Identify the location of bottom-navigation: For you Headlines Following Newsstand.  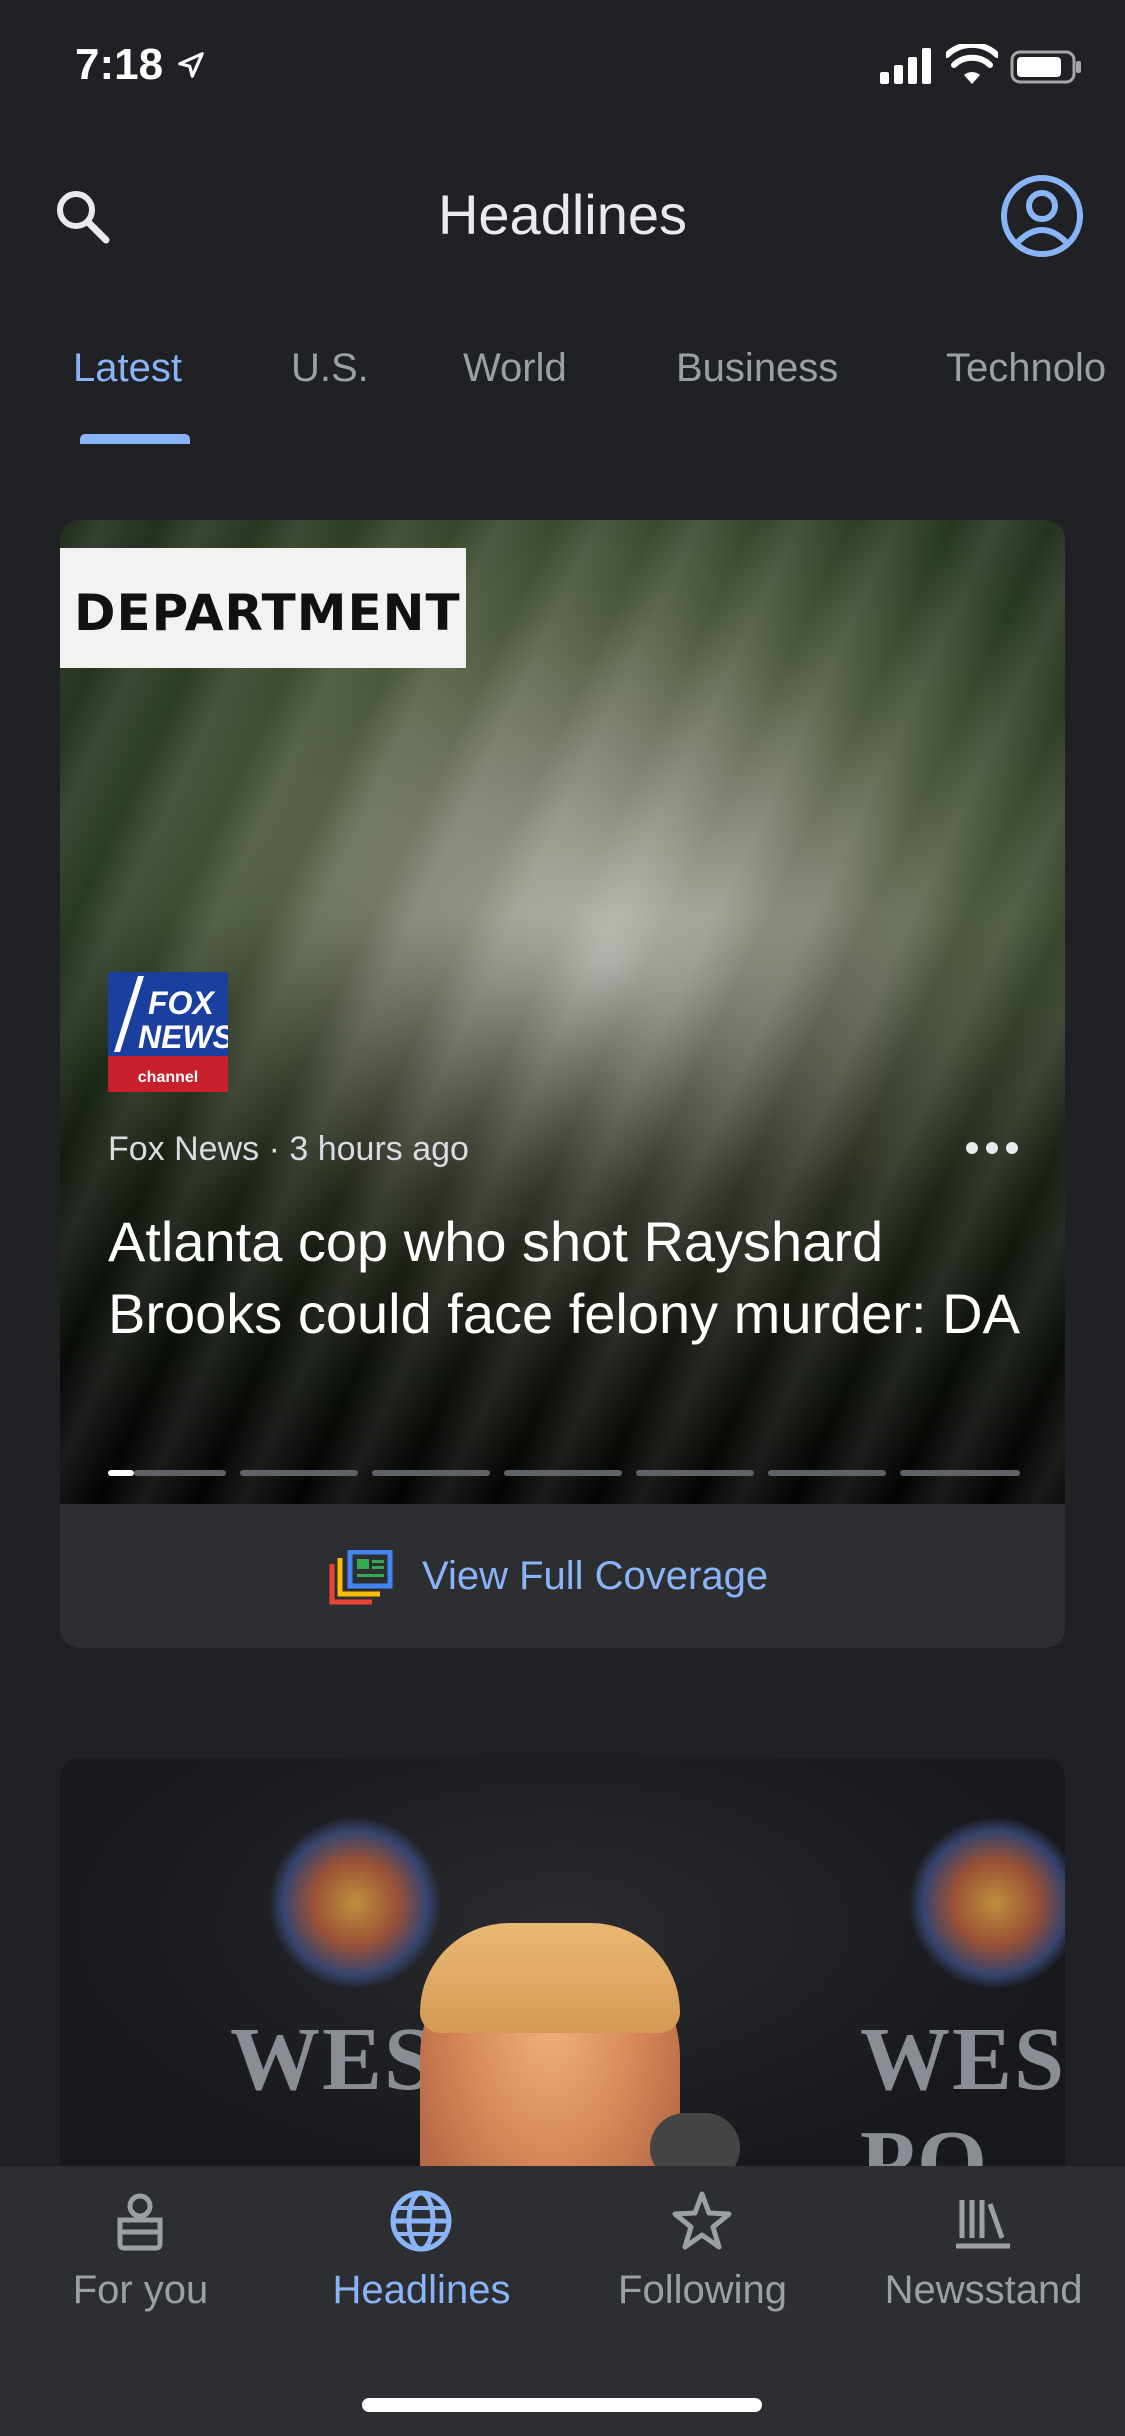
(562, 2301).